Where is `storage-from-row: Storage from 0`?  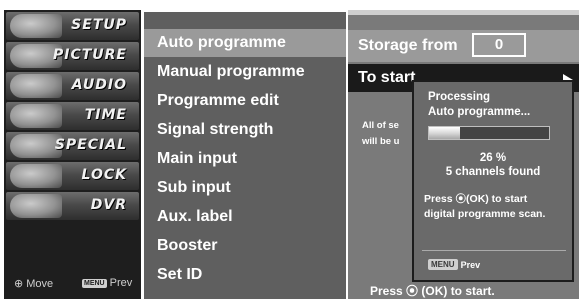 storage-from-row: Storage from 0 is located at coordinates (463, 46).